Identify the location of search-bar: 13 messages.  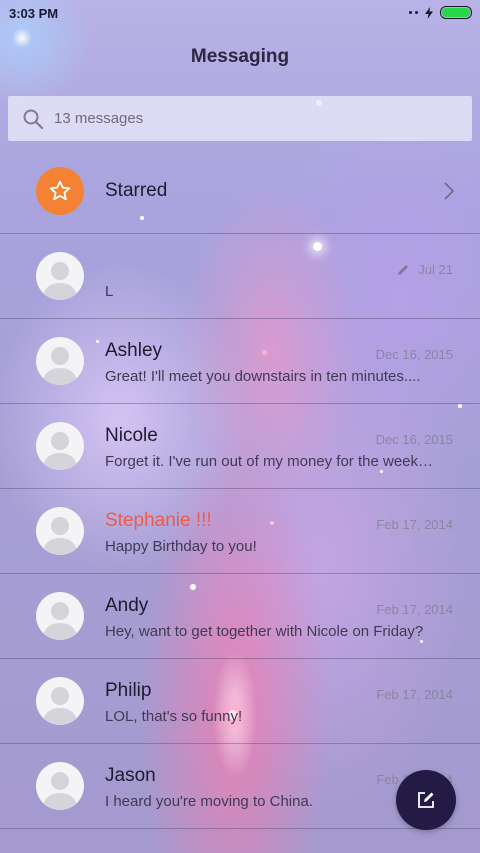
(240, 118).